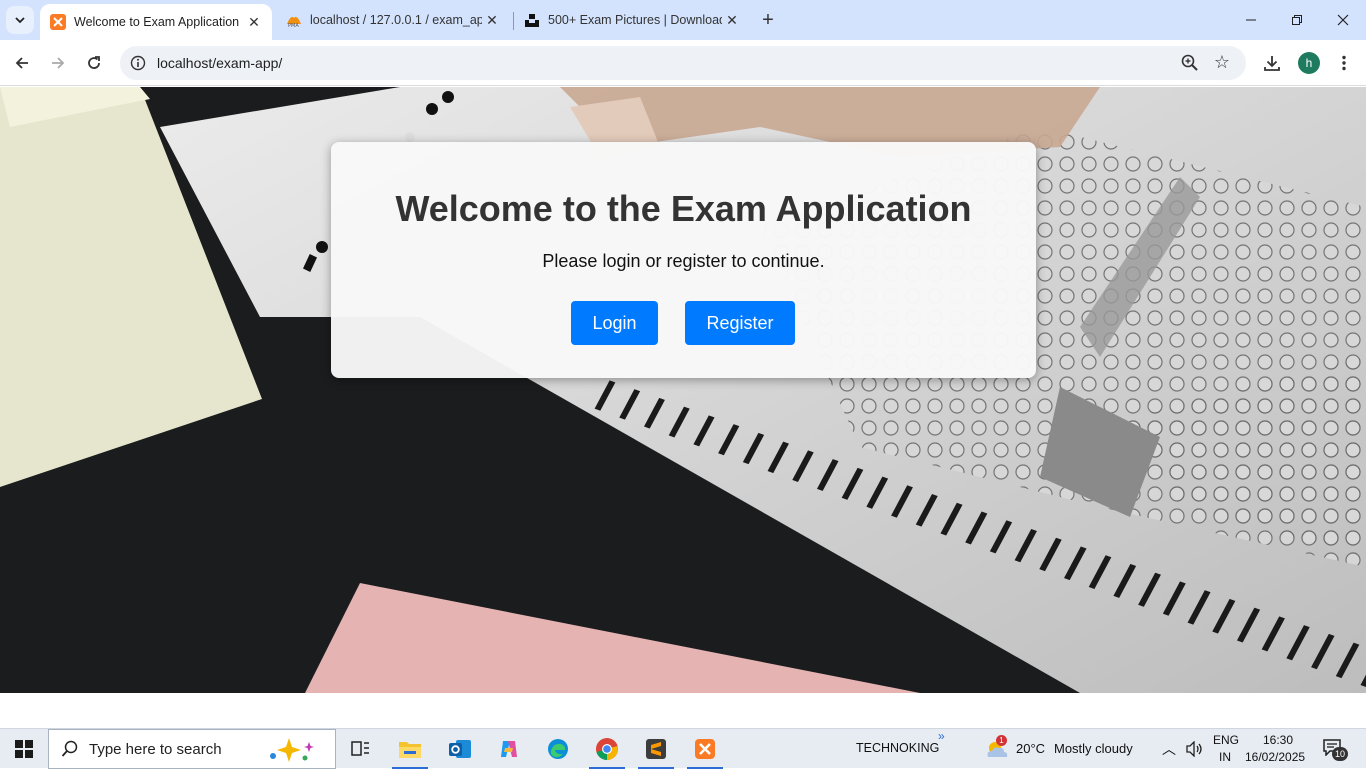 The height and width of the screenshot is (769, 1366). I want to click on close-window-button, so click(1343, 20).